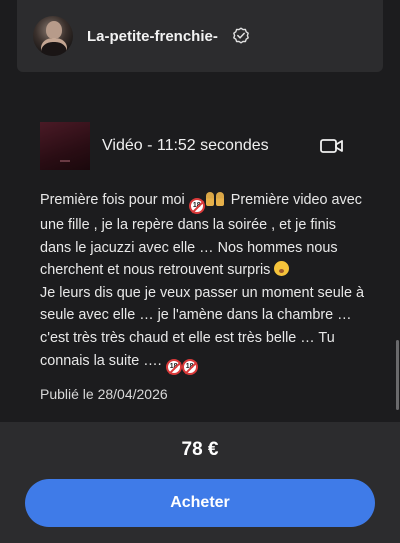  What do you see at coordinates (216, 199) in the screenshot?
I see `two-women-emoji` at bounding box center [216, 199].